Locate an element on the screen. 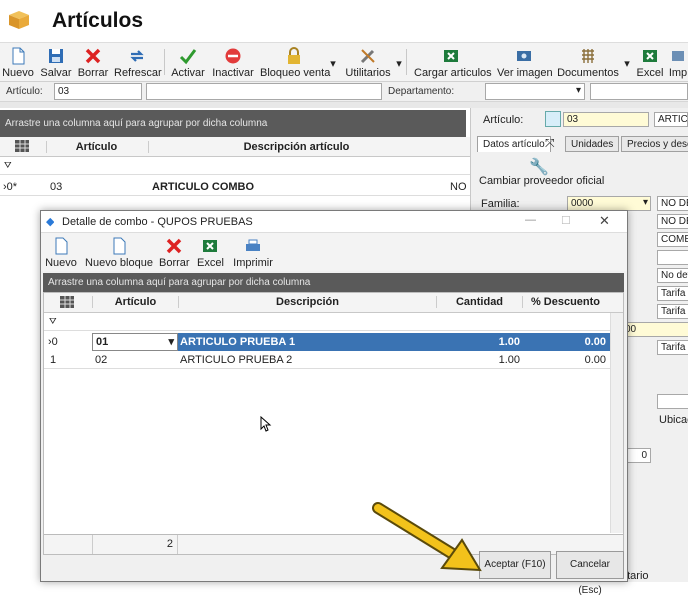 The width and height of the screenshot is (688, 604). refresh-icon is located at coordinates (137, 56).